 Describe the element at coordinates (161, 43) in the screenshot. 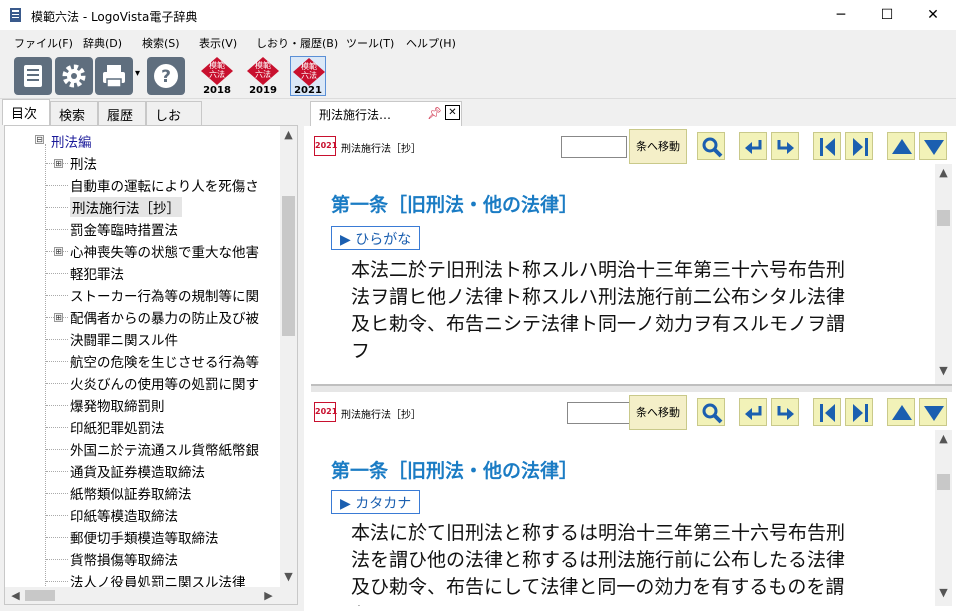

I see `menu-search: 検索(S)` at that location.